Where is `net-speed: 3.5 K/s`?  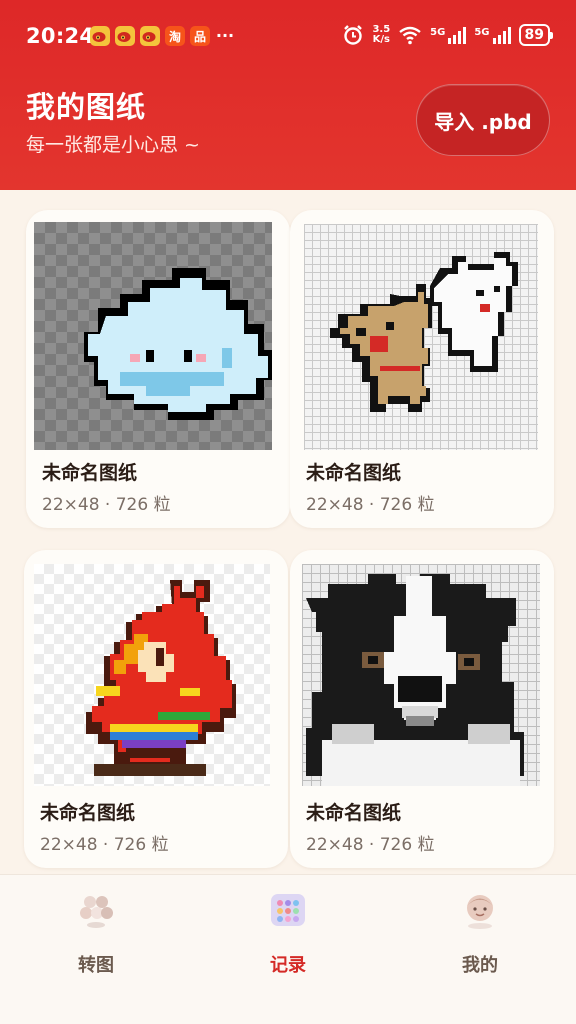
net-speed: 3.5 K/s is located at coordinates (381, 34).